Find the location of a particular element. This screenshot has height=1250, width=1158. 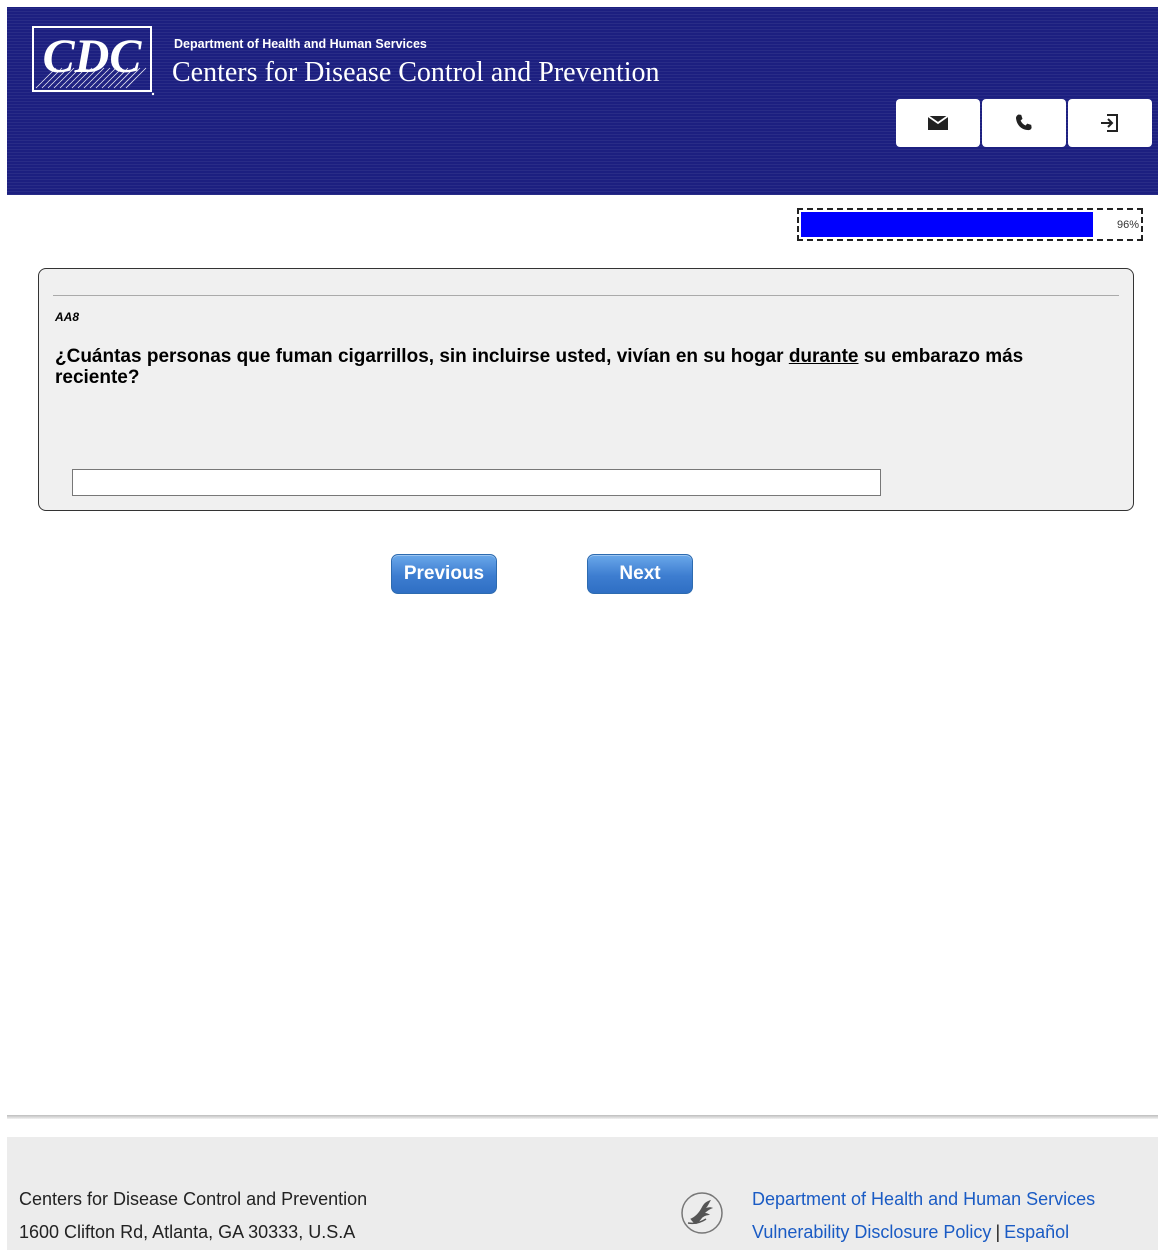

footer-divider is located at coordinates (582, 1117).